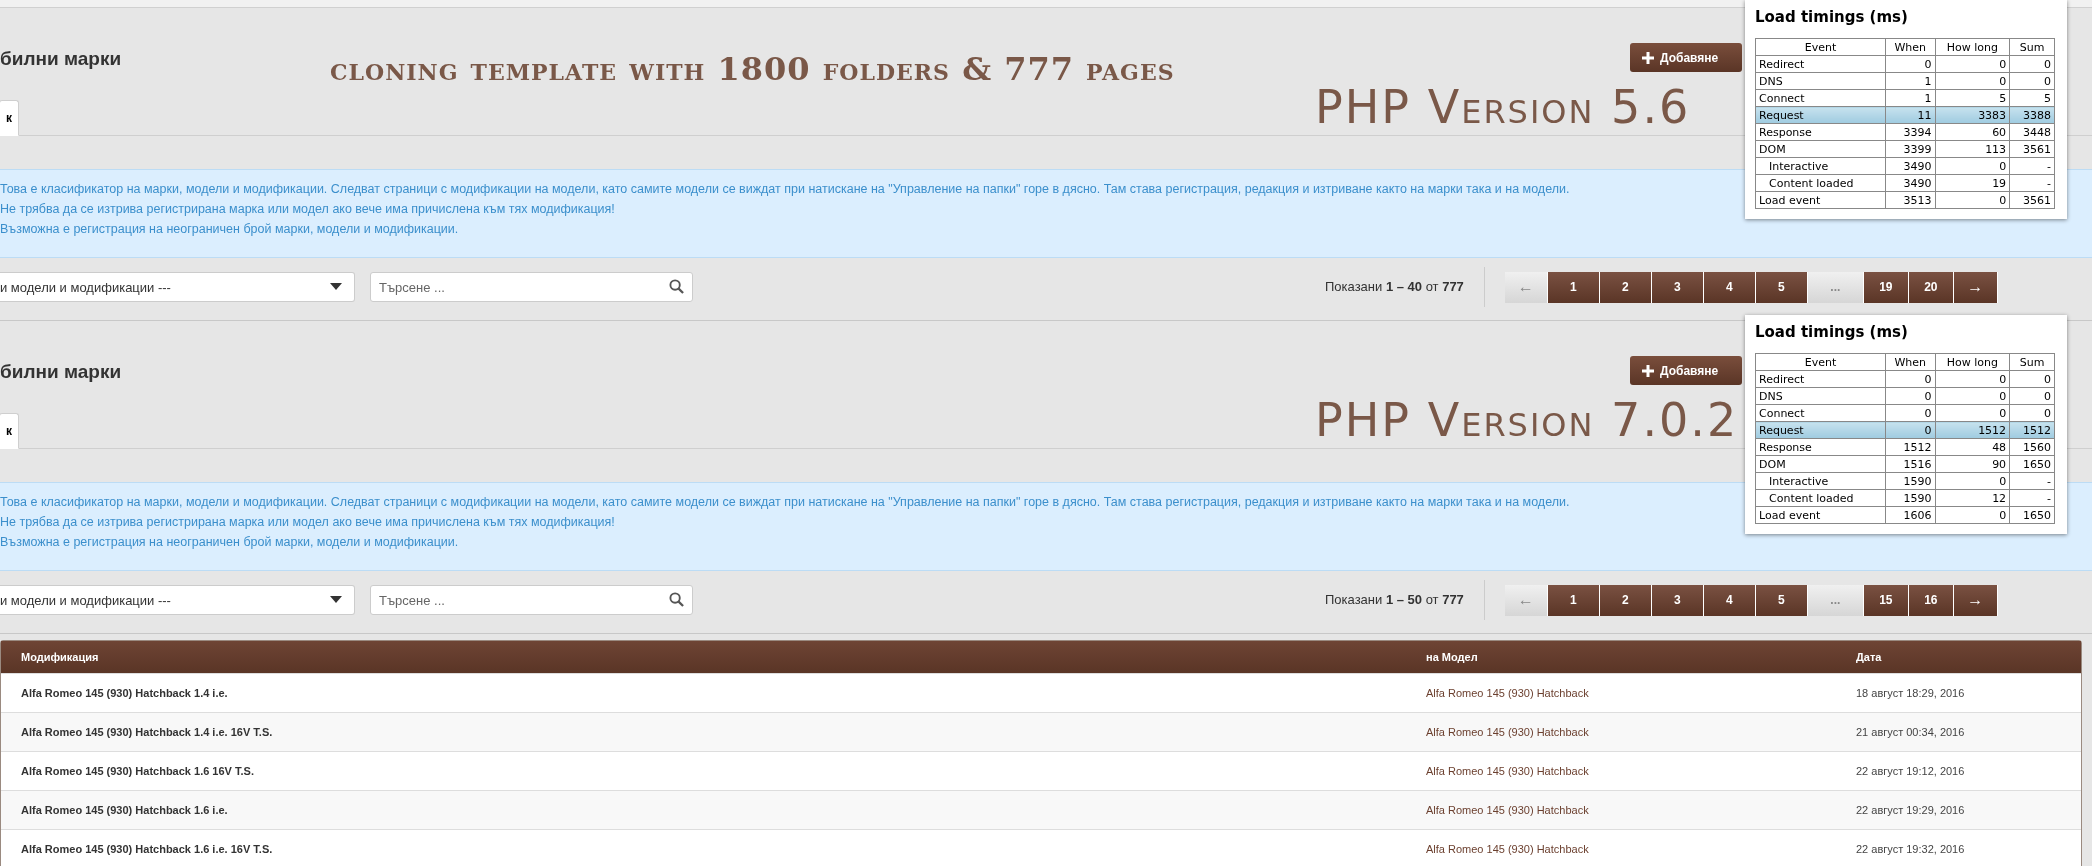 This screenshot has height=866, width=2092. I want to click on version-label: PHP Version 5.6, so click(1503, 107).